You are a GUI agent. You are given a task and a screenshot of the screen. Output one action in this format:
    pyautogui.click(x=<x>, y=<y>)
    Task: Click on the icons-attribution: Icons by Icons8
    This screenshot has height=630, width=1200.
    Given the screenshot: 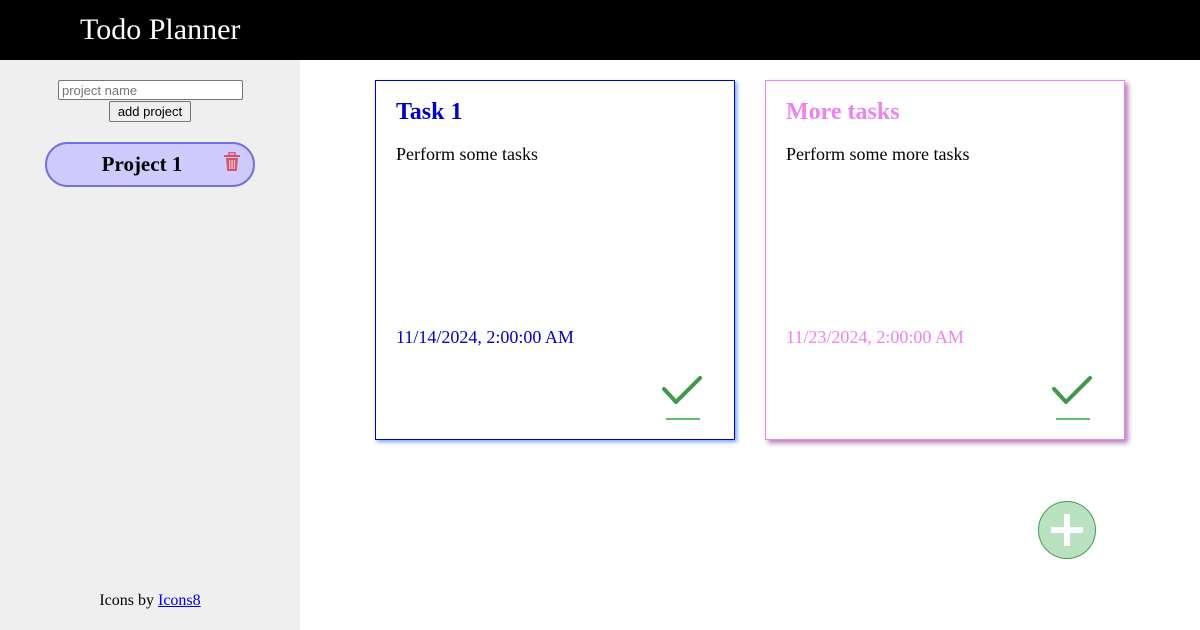 What is the action you would take?
    pyautogui.click(x=150, y=601)
    